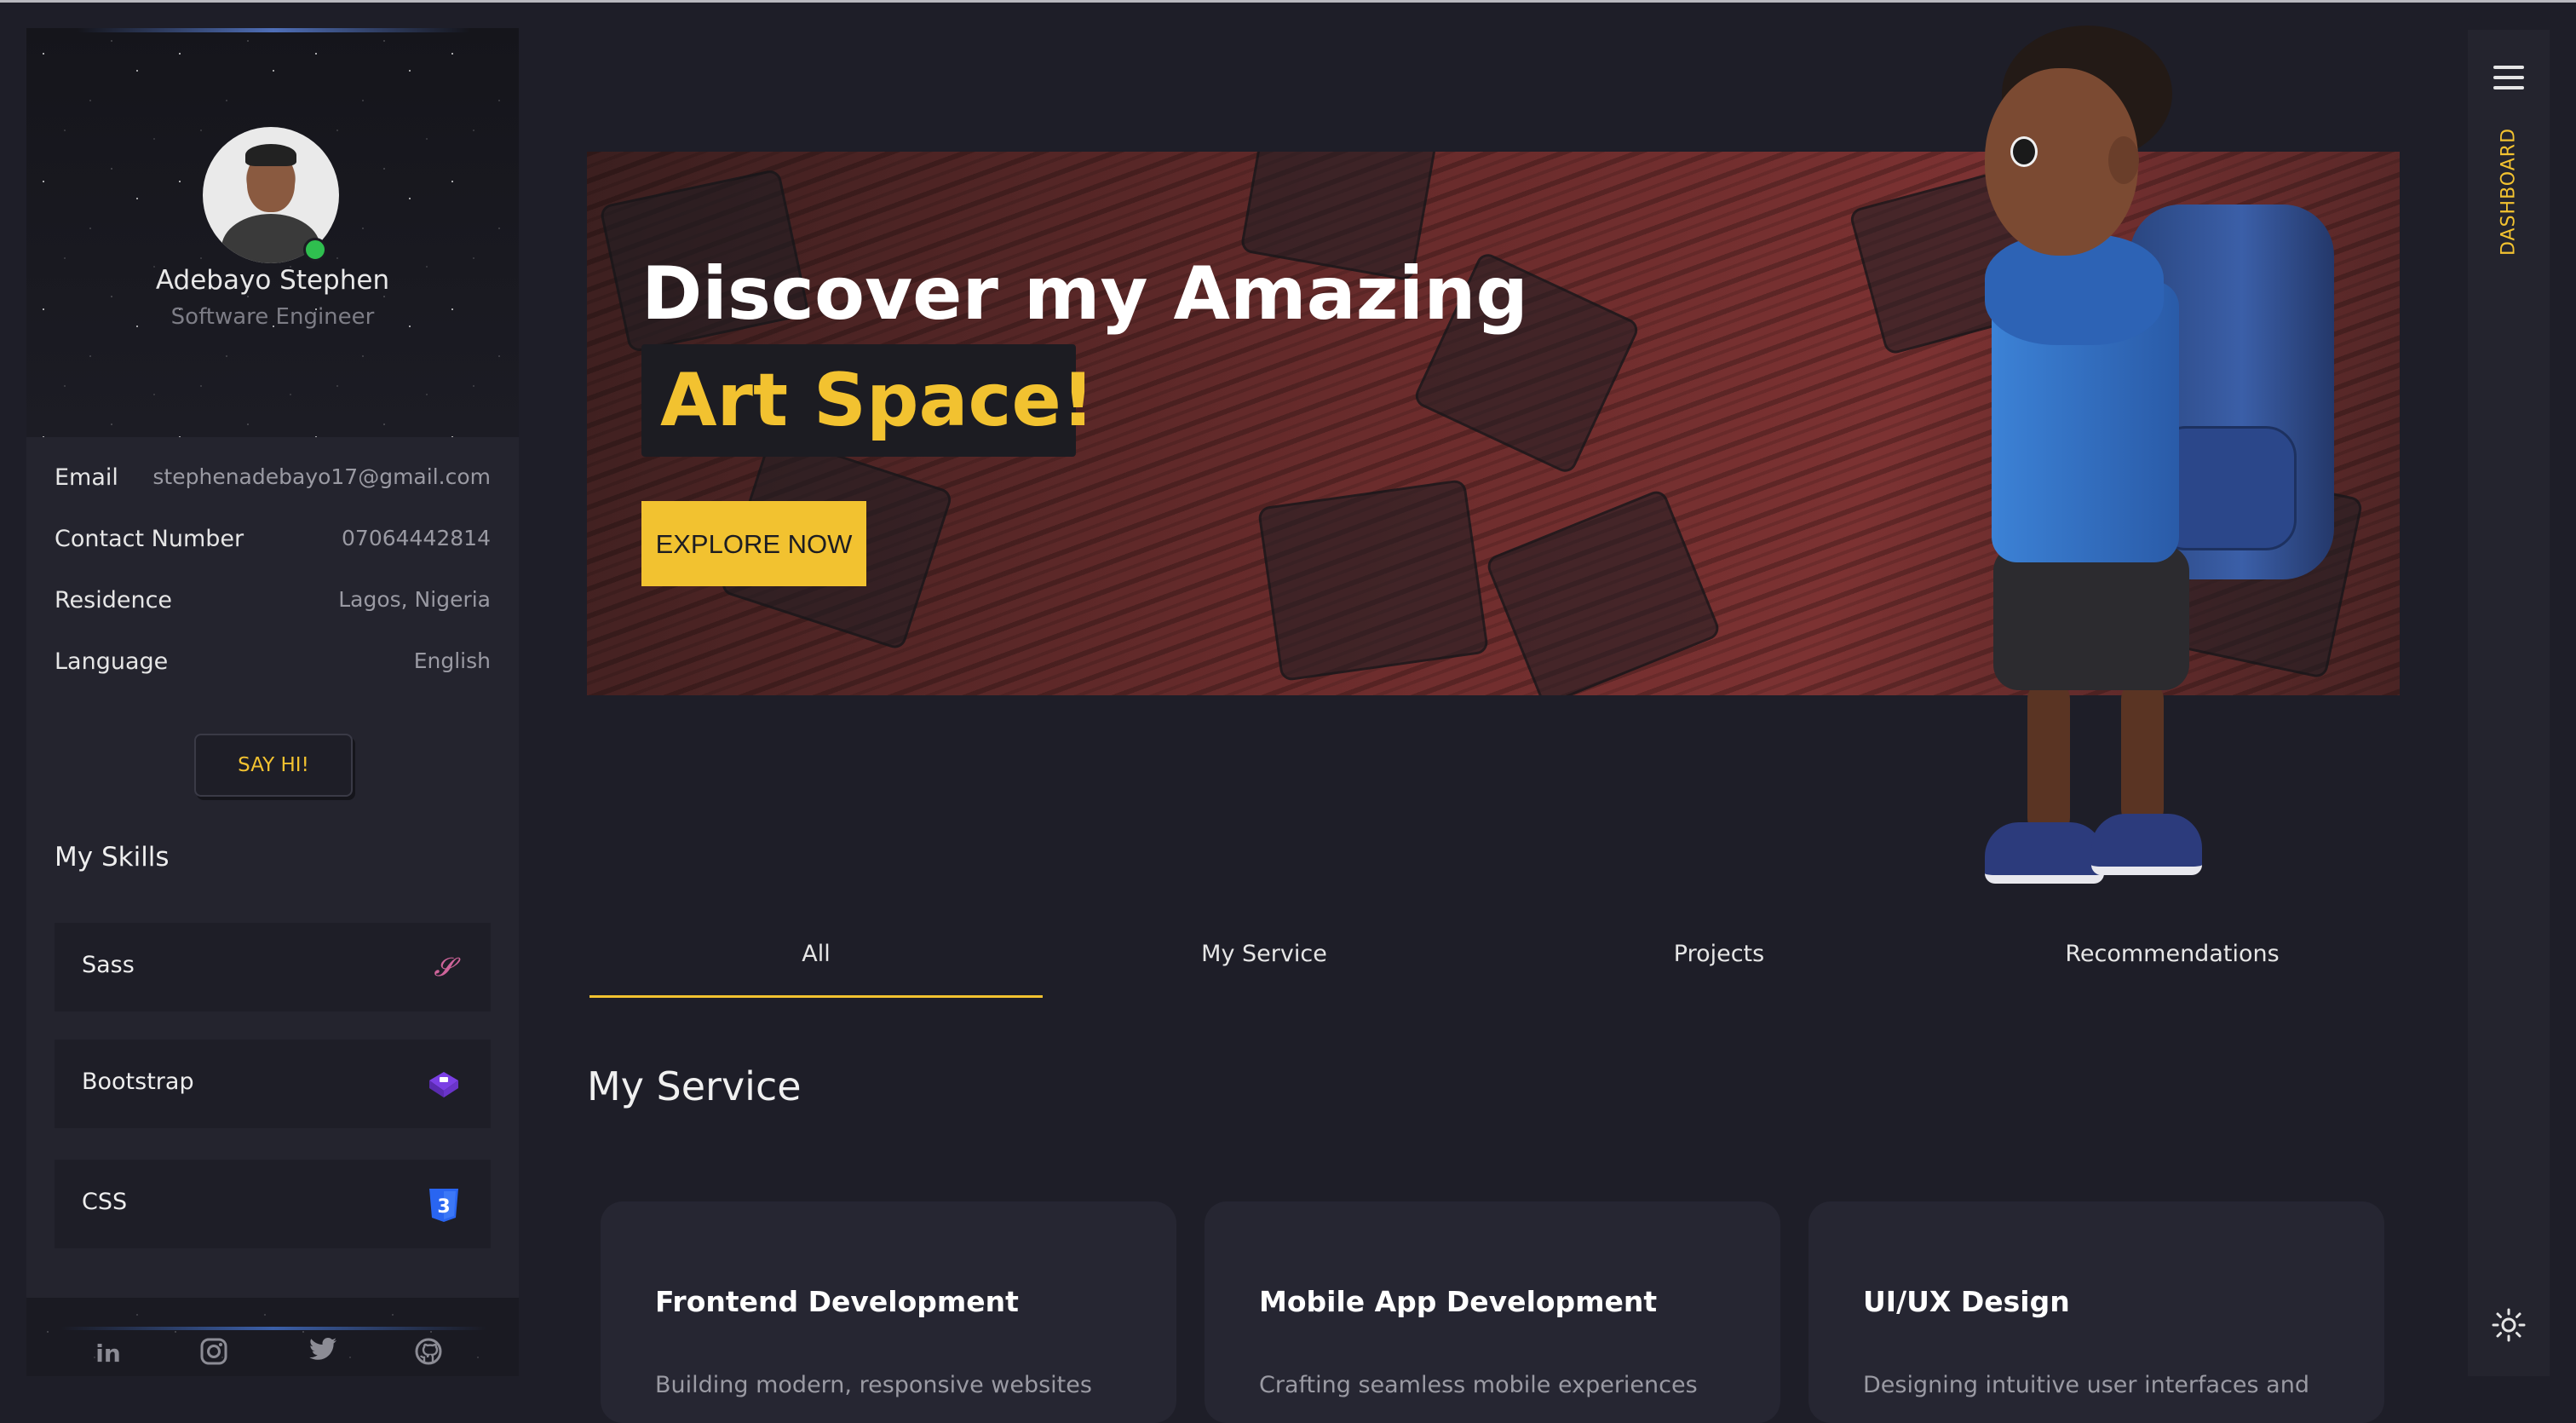 This screenshot has width=2576, height=1423. I want to click on twitter-icon, so click(323, 1354).